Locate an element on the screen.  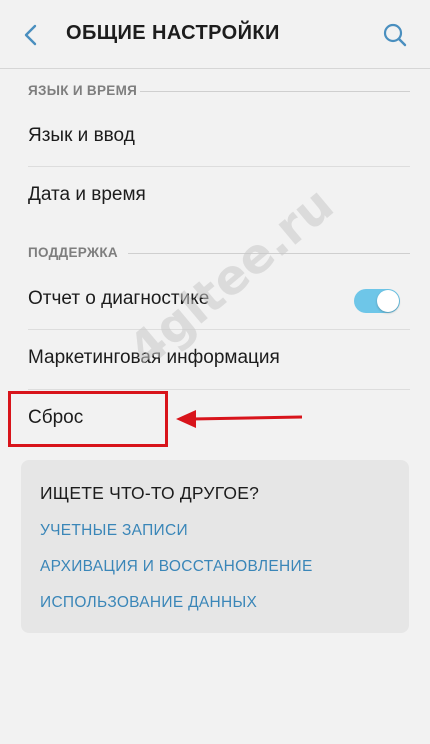
toggle-knob is located at coordinates (388, 301).